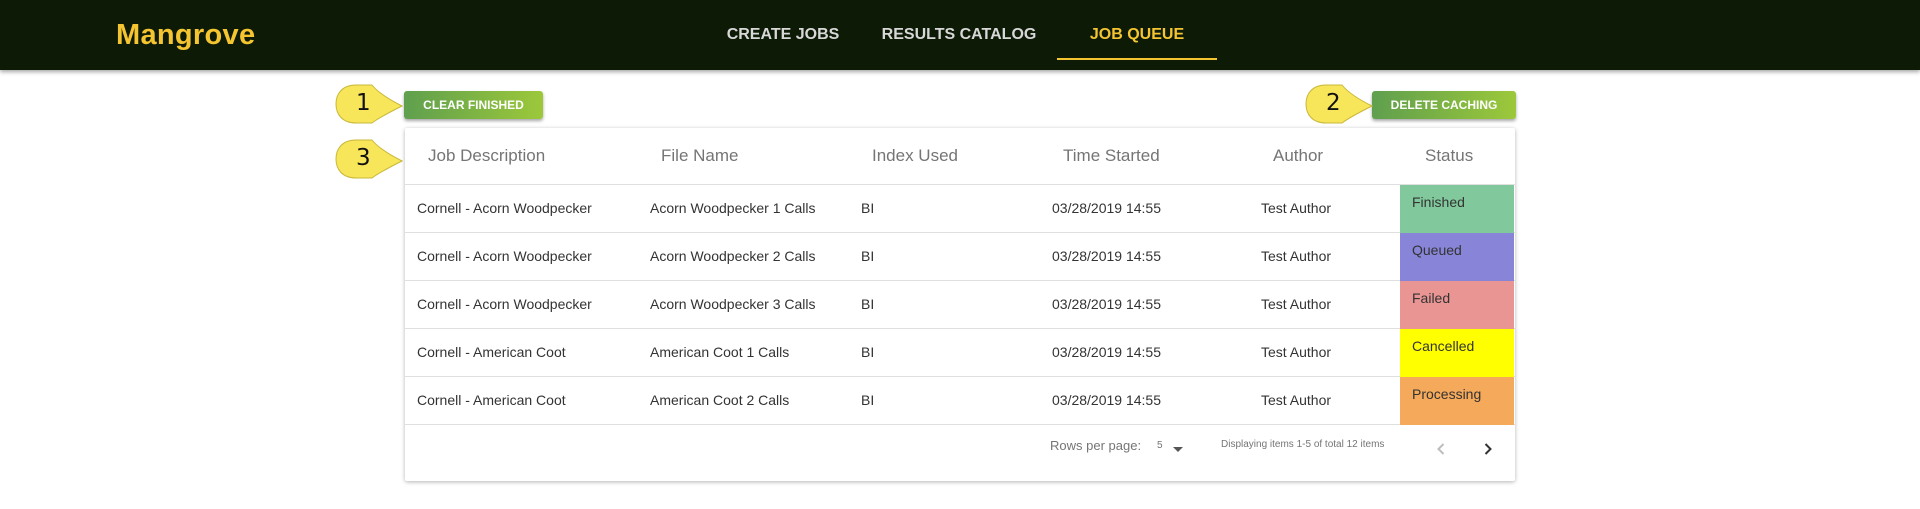 This screenshot has width=1920, height=509. What do you see at coordinates (1298, 156) in the screenshot?
I see `column-header-author: Author` at bounding box center [1298, 156].